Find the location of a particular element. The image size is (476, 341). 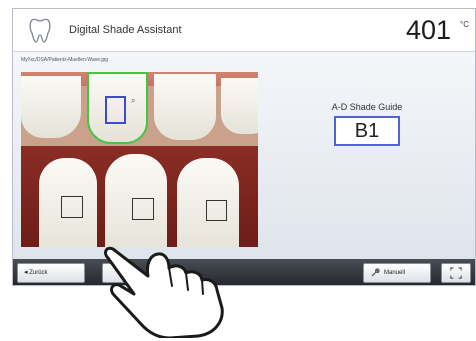

selection-box-upper is located at coordinates (115, 110).